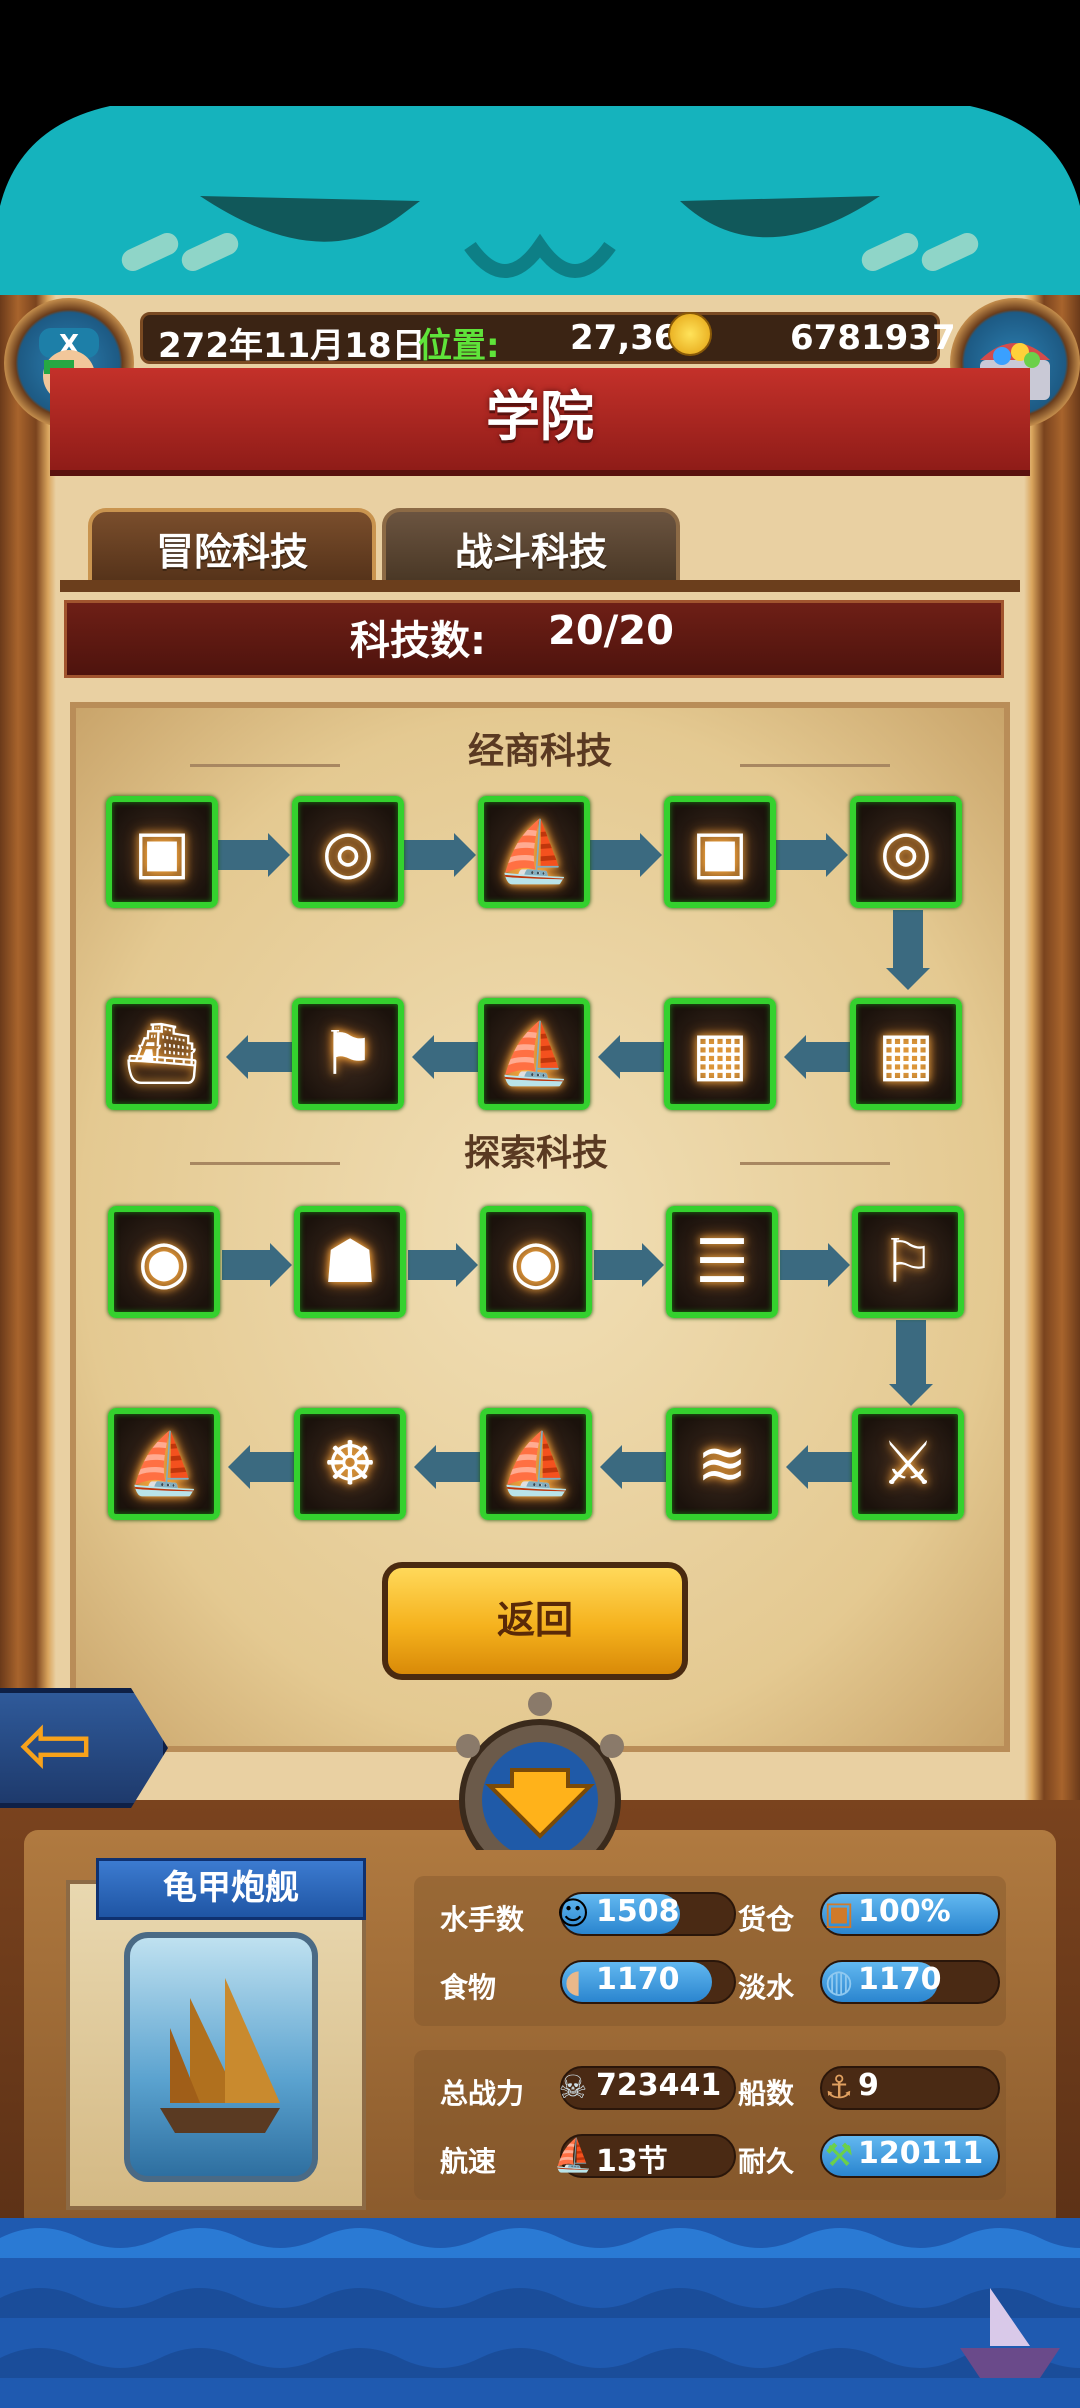  What do you see at coordinates (573, 1913) in the screenshot?
I see `sailor-icon: ☺` at bounding box center [573, 1913].